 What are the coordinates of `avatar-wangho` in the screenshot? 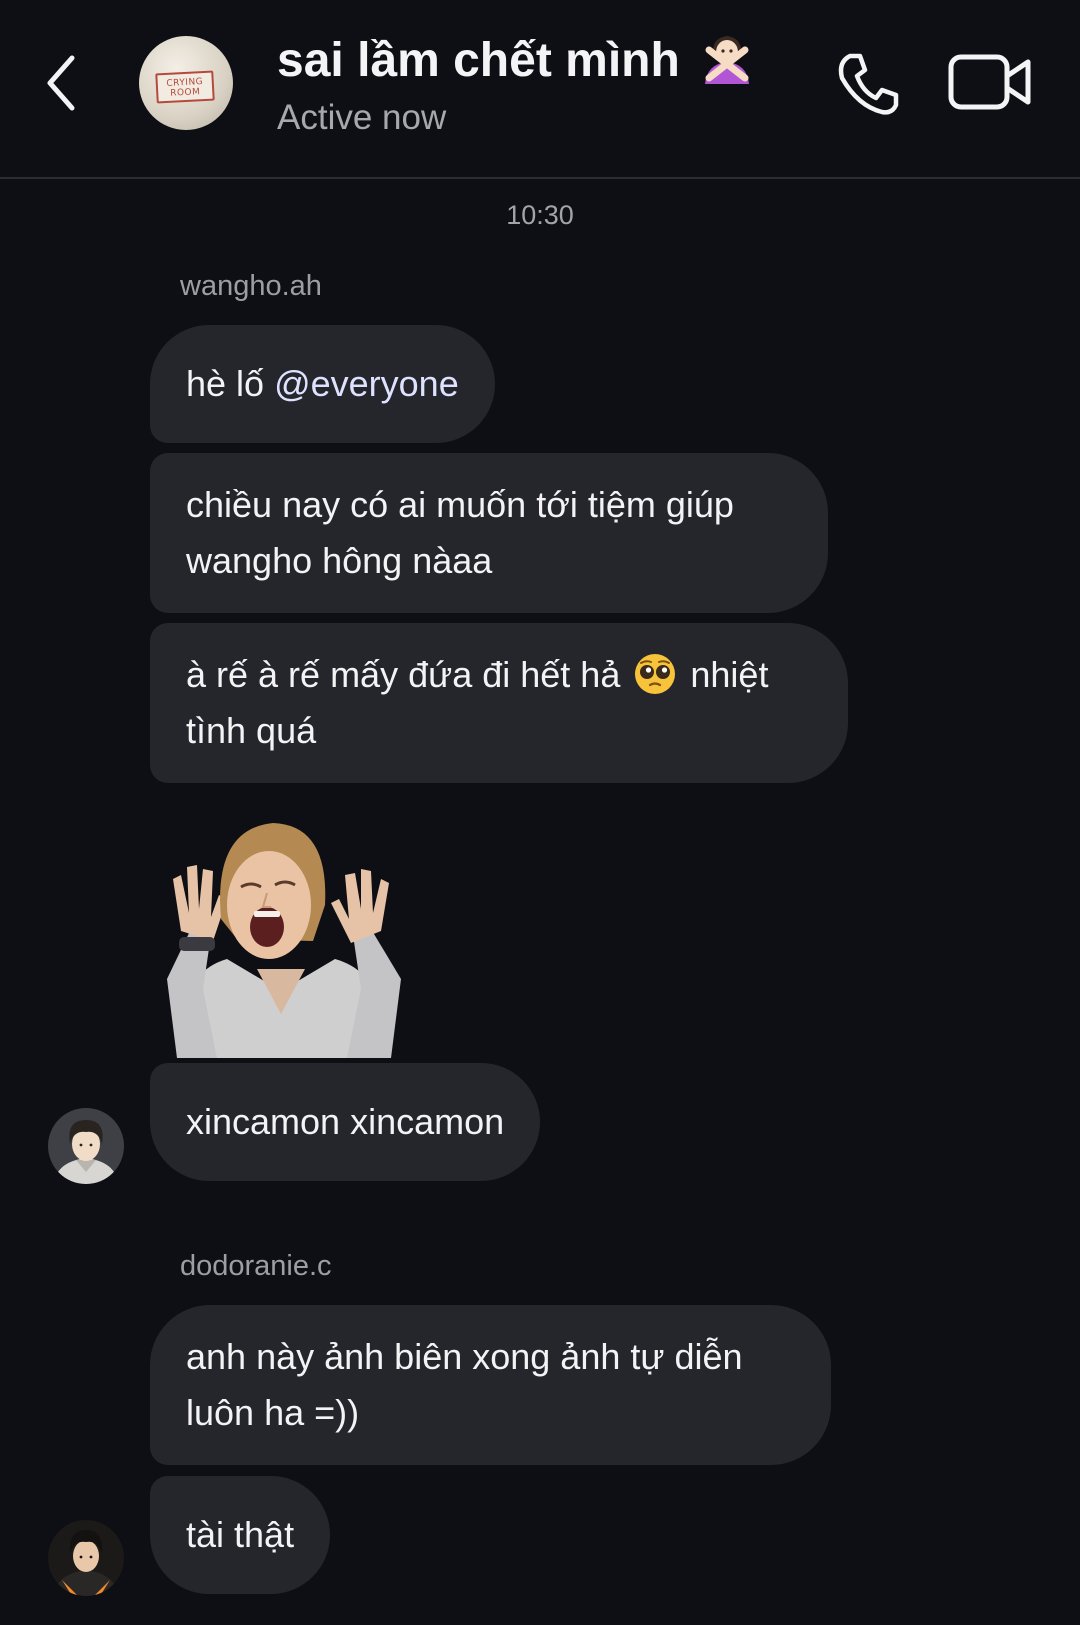 It's located at (86, 1146).